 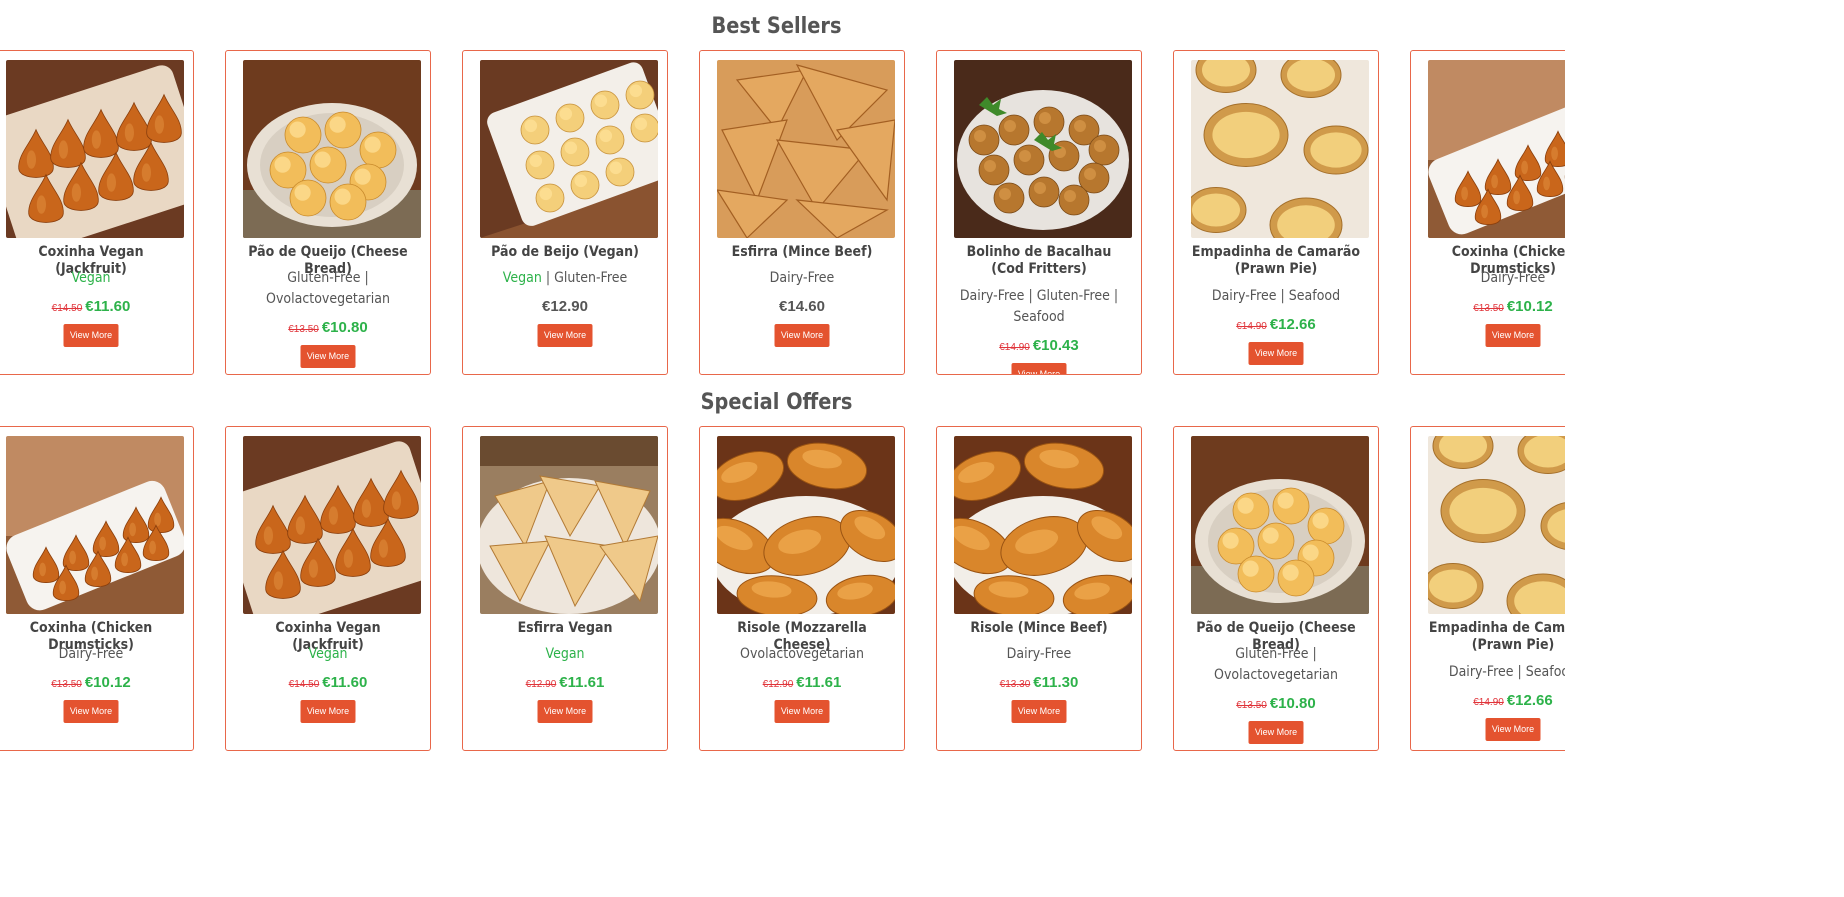 What do you see at coordinates (1056, 682) in the screenshot?
I see `sale-price: €11.30` at bounding box center [1056, 682].